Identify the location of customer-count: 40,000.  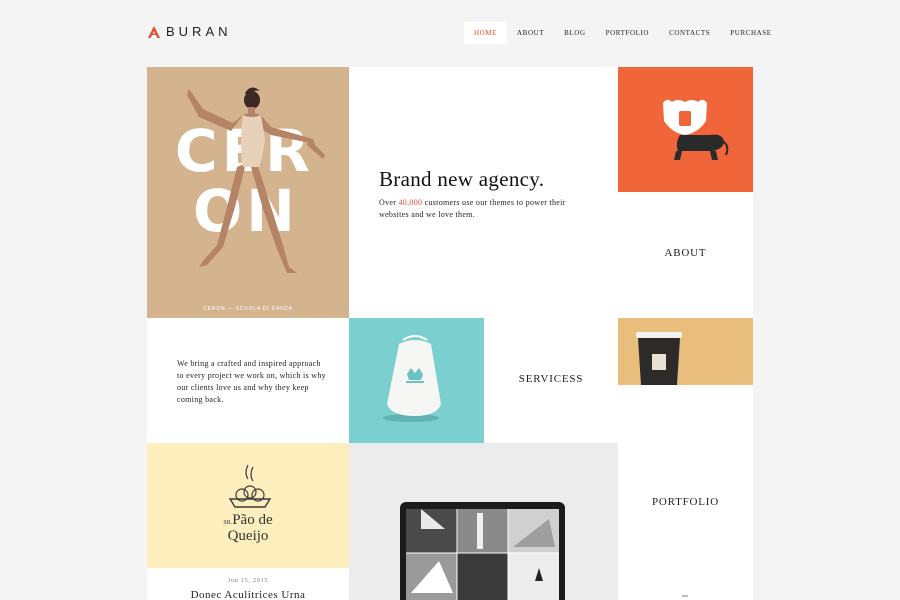
(410, 202).